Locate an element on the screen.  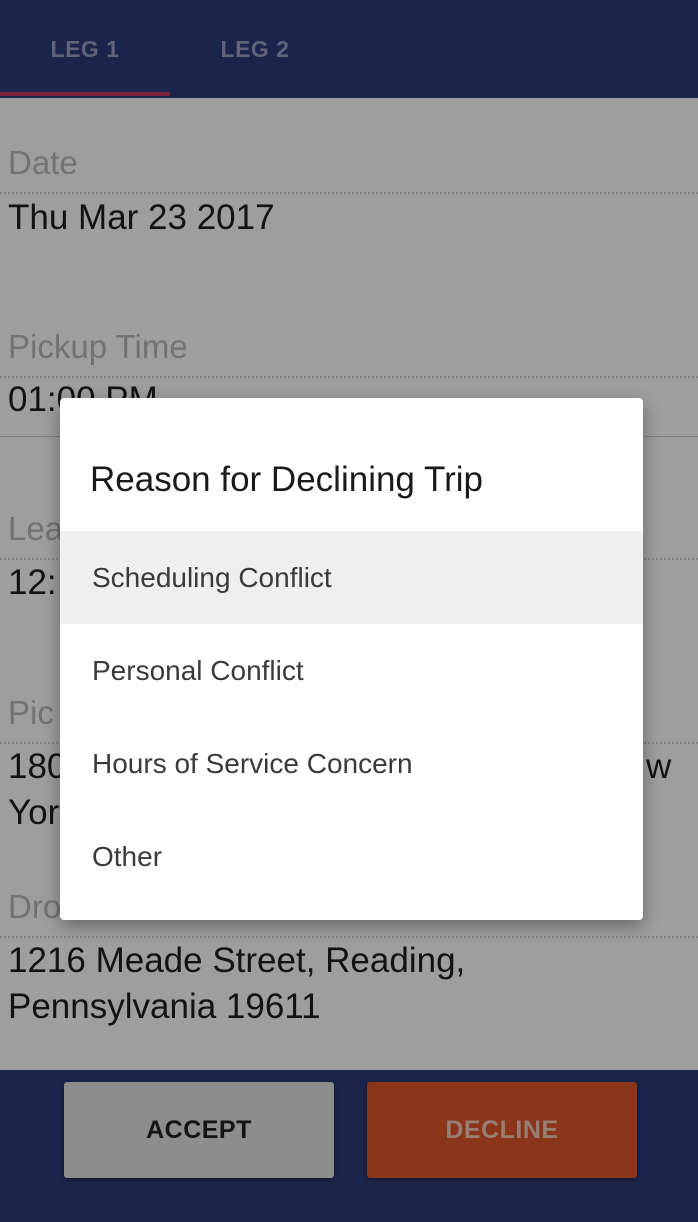
dialog-title: Reason for Declining Trip is located at coordinates (286, 479).